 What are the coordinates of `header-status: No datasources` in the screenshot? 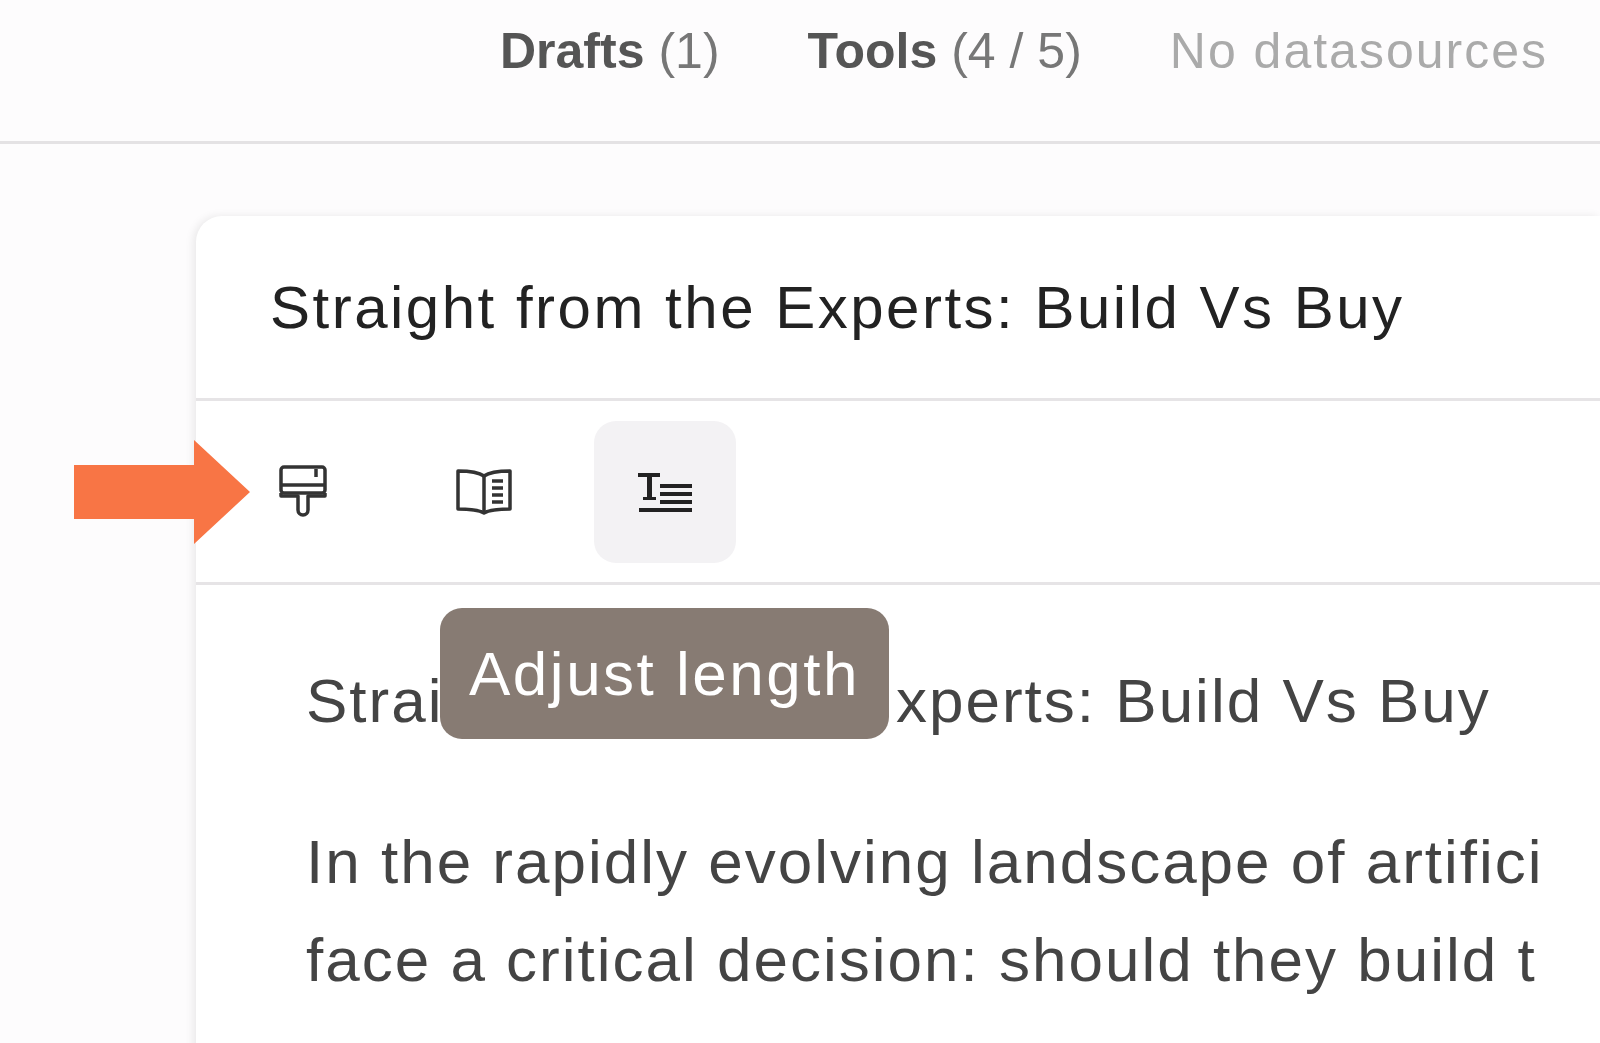 It's located at (1358, 51).